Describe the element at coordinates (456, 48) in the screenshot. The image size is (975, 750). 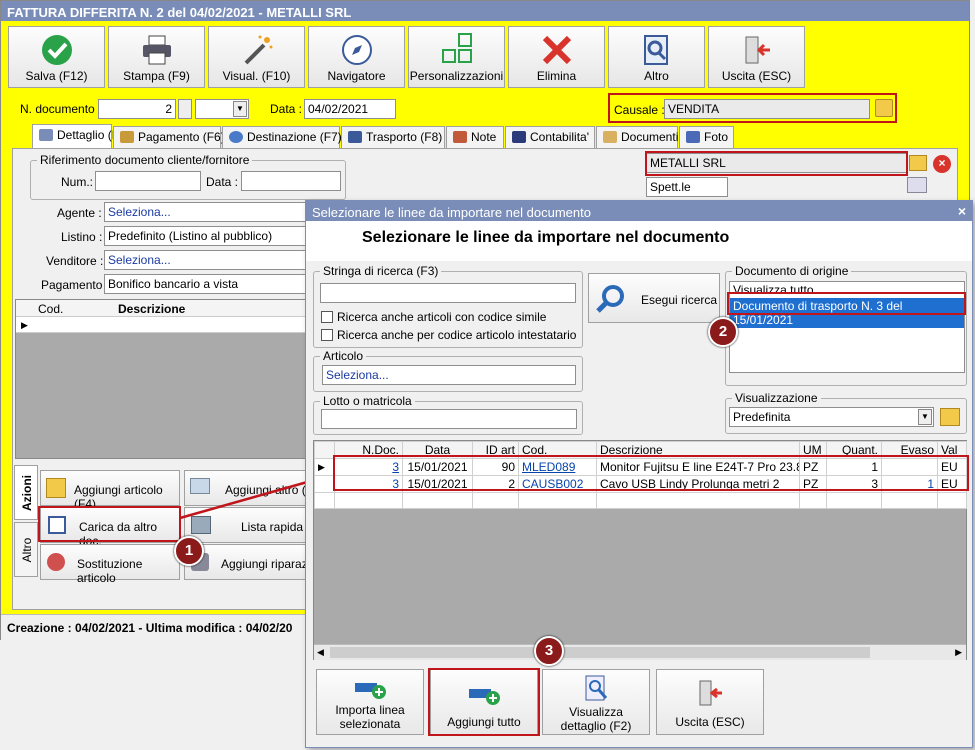
I see `grid-icon` at that location.